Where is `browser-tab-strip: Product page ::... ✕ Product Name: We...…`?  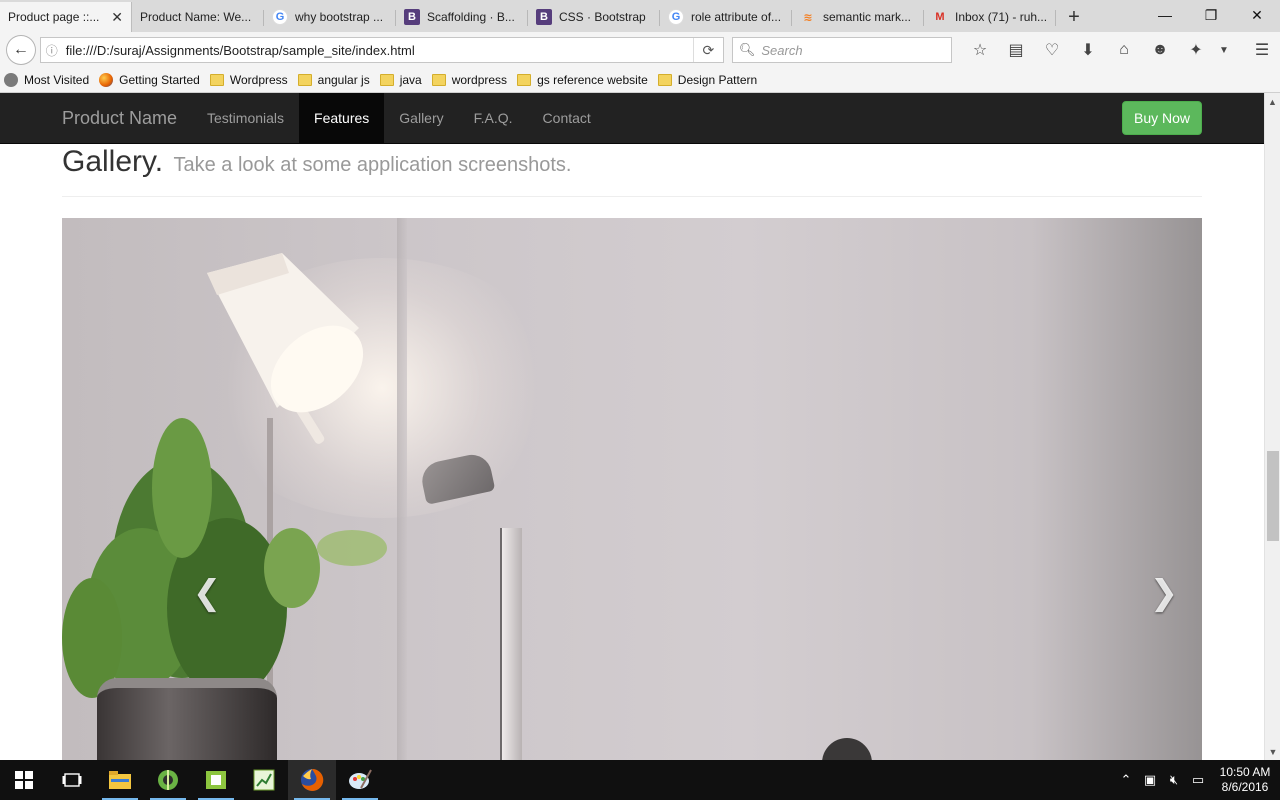
browser-tab-strip: Product page ::... ✕ Product Name: We...… is located at coordinates (640, 16).